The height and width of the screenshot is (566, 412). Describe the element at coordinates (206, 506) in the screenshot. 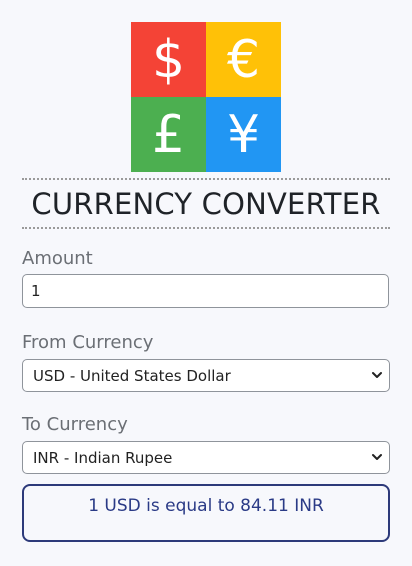

I see `conversion-result-text: 1 USD is equal to 84.11 INR` at that location.